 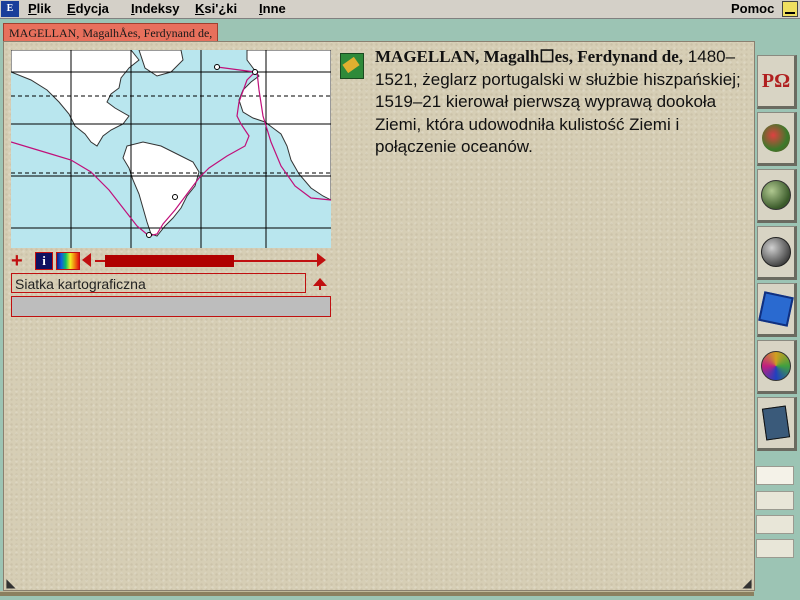 What do you see at coordinates (171, 149) in the screenshot?
I see `route-map` at bounding box center [171, 149].